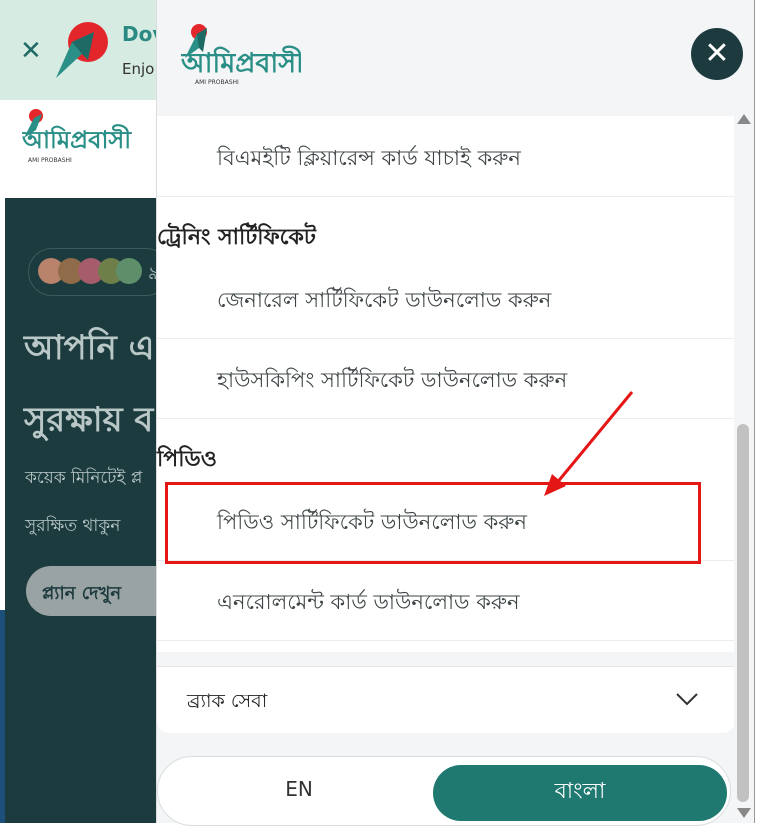 Image resolution: width=758 pixels, height=826 pixels. What do you see at coordinates (744, 813) in the screenshot?
I see `scroll-down-icon` at bounding box center [744, 813].